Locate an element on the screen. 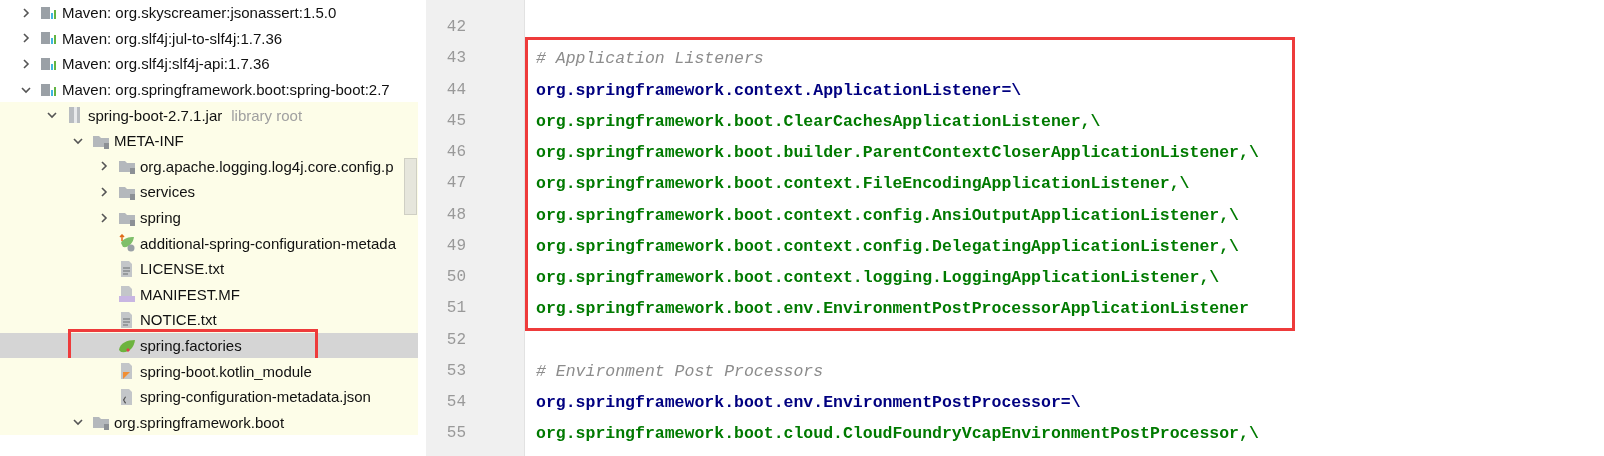 This screenshot has width=1604, height=456. line-number: 46 is located at coordinates (456, 152).